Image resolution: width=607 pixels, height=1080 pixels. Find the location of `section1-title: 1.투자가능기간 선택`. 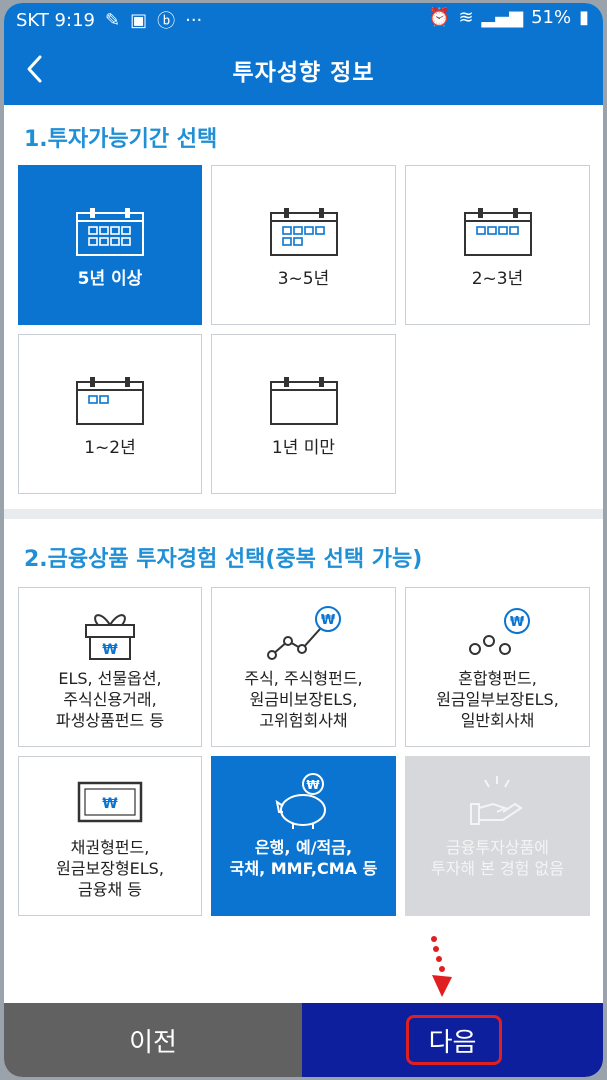

section1-title: 1.투자가능기간 선택 is located at coordinates (121, 139).